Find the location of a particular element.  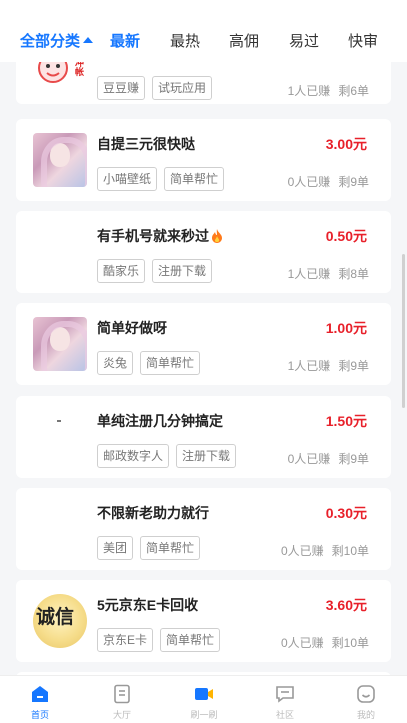

task-tag: 邮政数字人 is located at coordinates (133, 456).